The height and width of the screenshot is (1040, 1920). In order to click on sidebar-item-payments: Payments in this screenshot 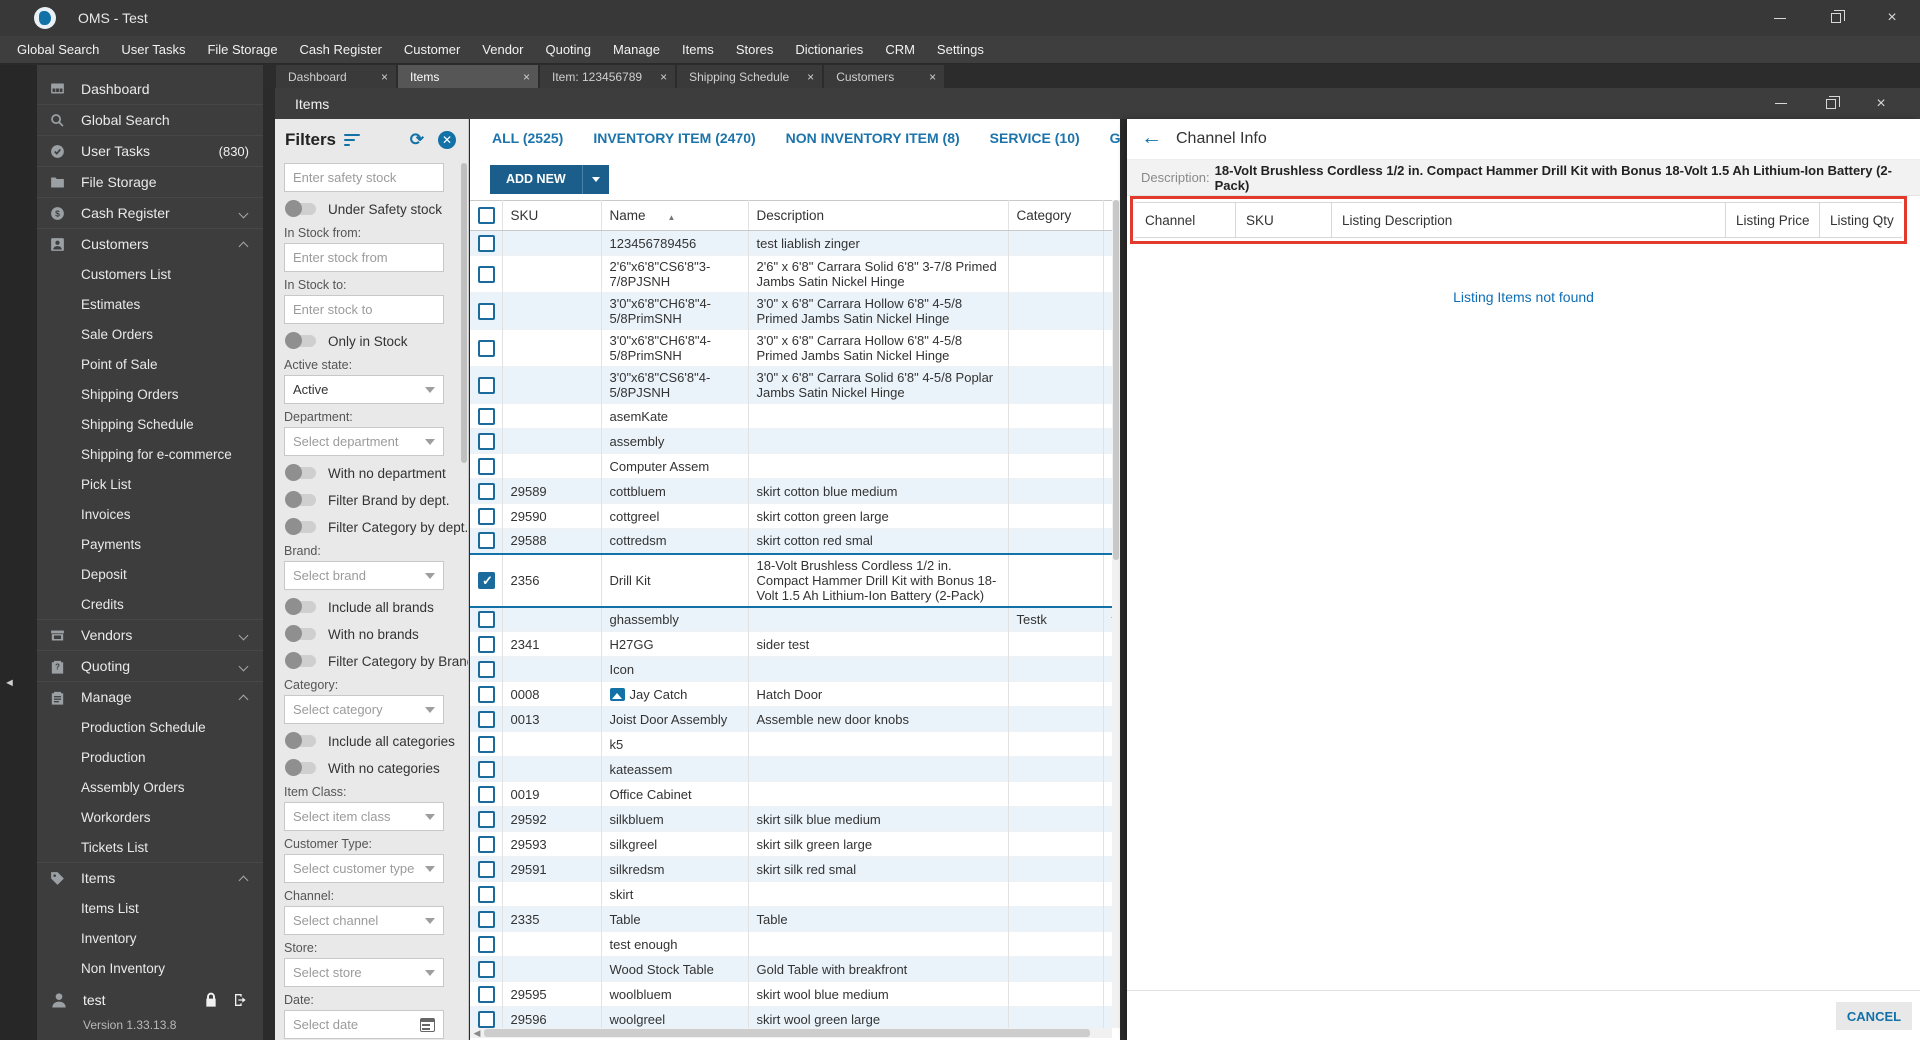, I will do `click(150, 544)`.